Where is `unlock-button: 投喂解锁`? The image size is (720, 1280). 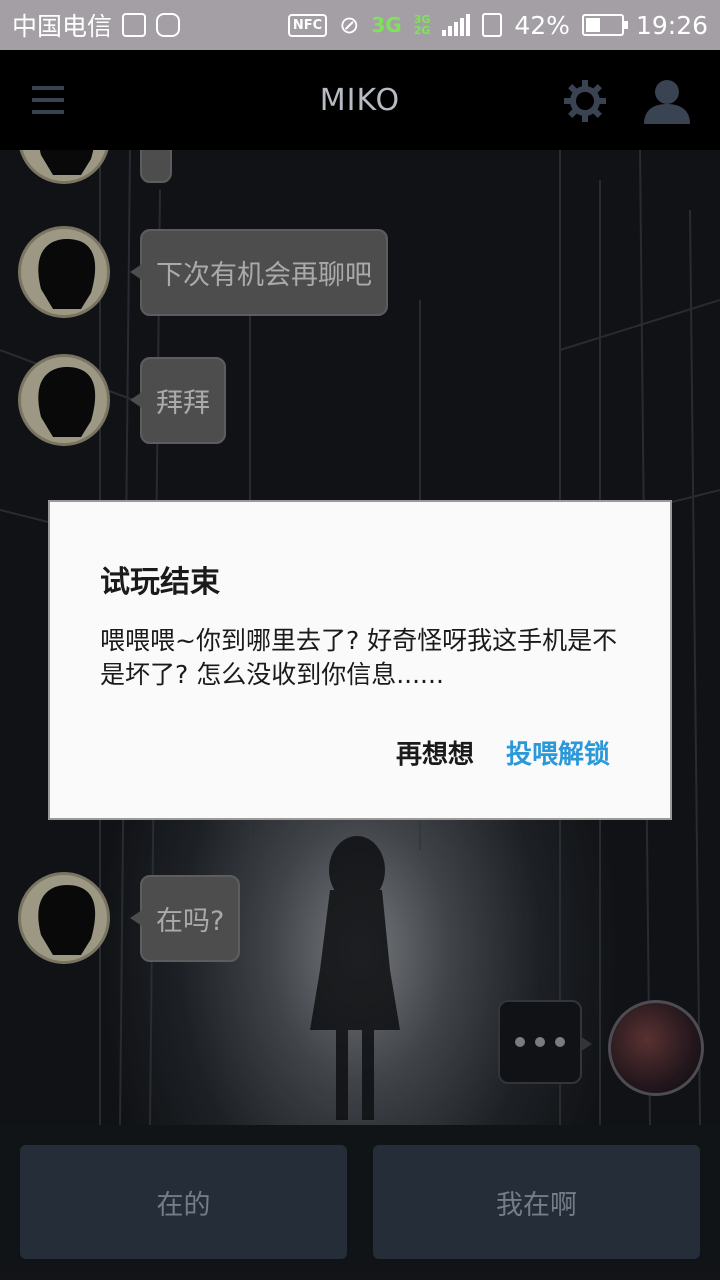 unlock-button: 投喂解锁 is located at coordinates (558, 752).